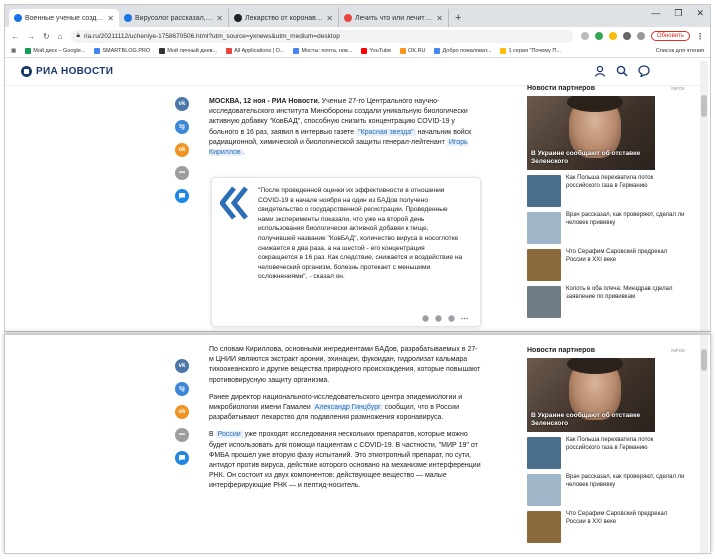 Image resolution: width=715 pixels, height=559 pixels. Describe the element at coordinates (234, 203) in the screenshot. I see `quote-icon` at that location.